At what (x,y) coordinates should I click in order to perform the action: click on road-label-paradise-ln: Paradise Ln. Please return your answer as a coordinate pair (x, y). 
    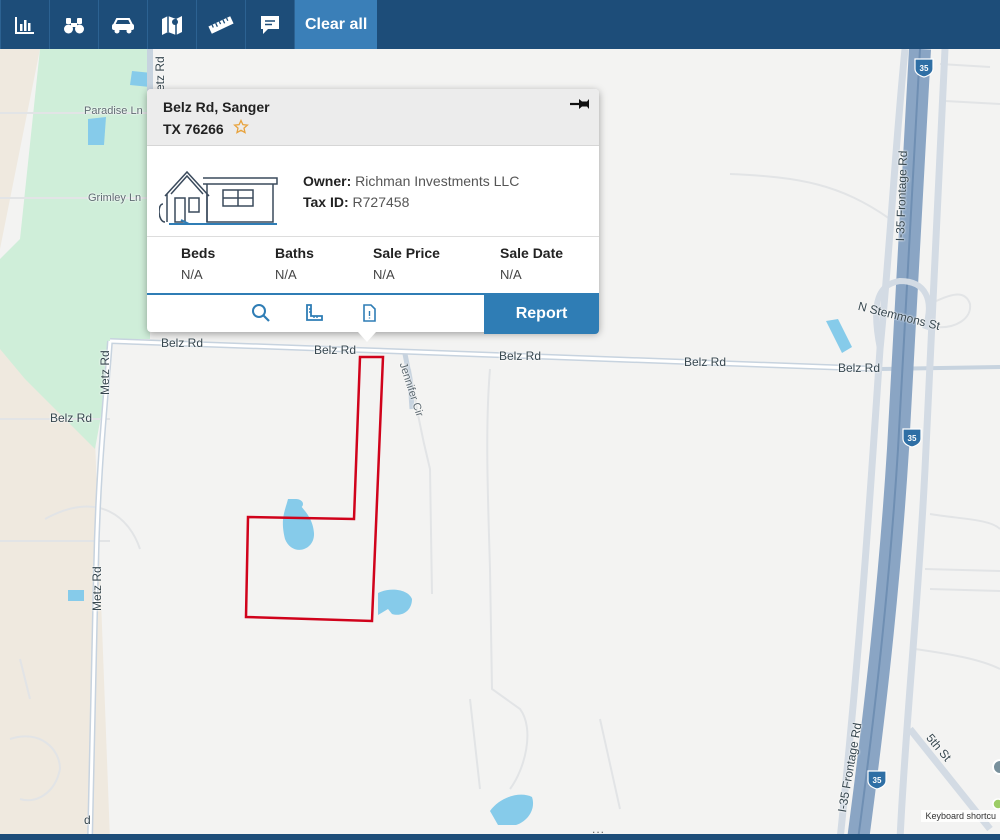
    Looking at the image, I should click on (113, 111).